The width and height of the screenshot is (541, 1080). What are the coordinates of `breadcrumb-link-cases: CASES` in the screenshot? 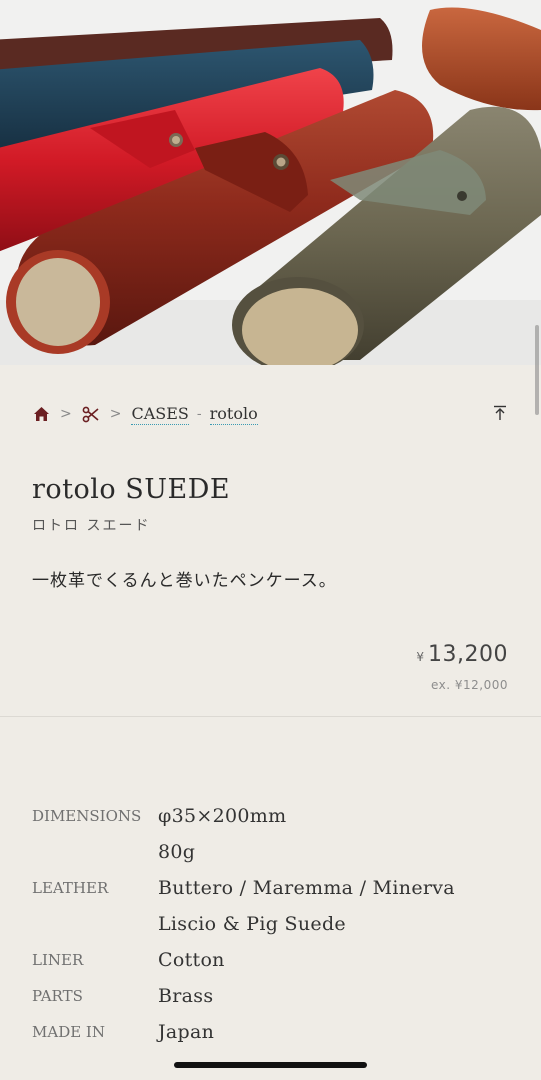 It's located at (160, 414).